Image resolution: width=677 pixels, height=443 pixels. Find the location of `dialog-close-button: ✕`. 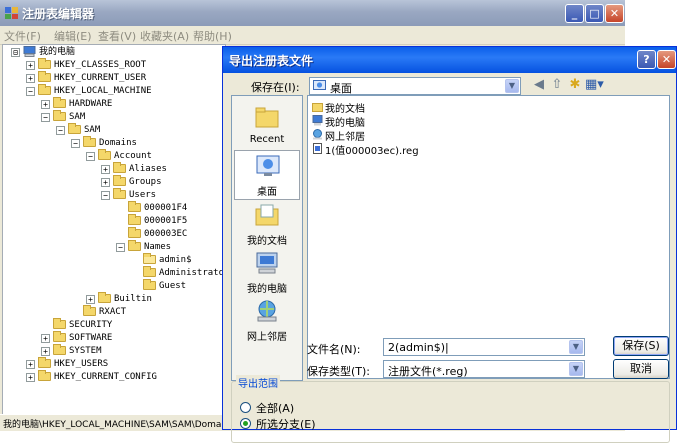

dialog-close-button: ✕ is located at coordinates (666, 59).